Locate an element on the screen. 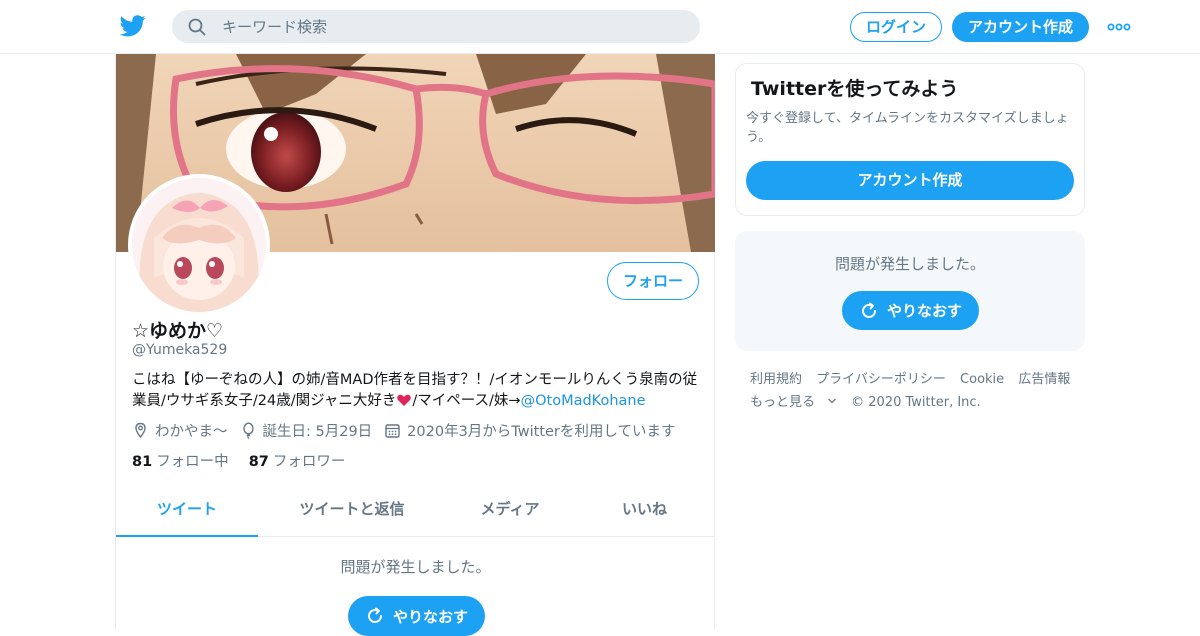  two-hearts-emoji-icon is located at coordinates (404, 400).